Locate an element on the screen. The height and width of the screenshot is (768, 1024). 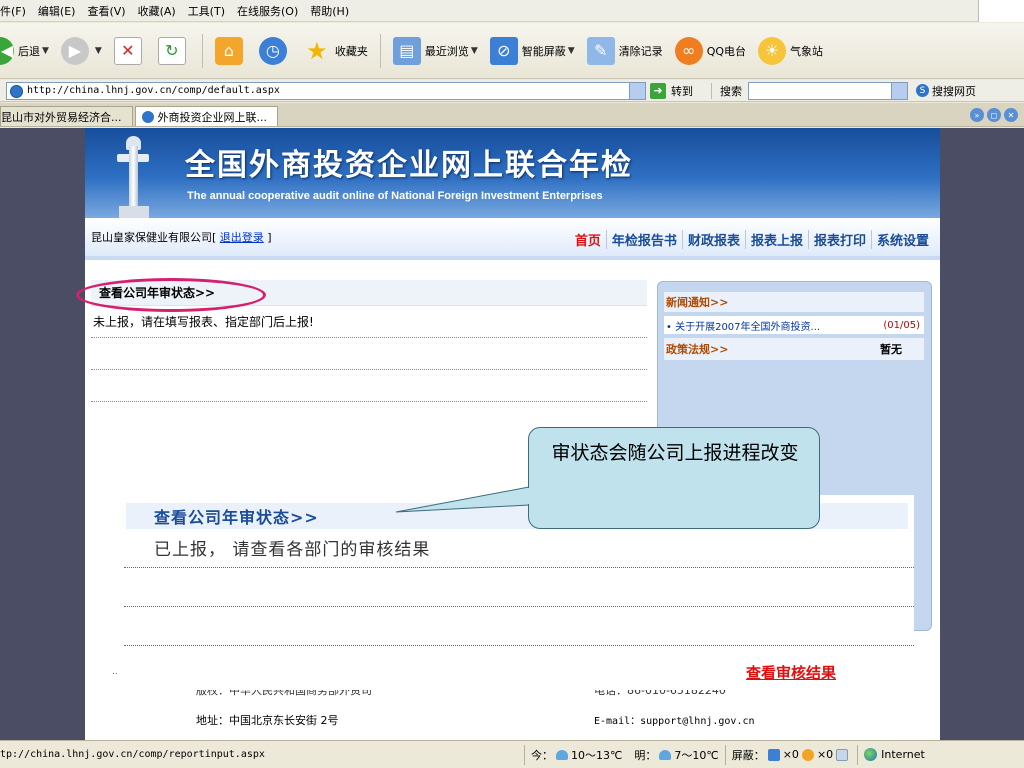
back-button: ◀ 后退 ▼ is located at coordinates (27, 51).